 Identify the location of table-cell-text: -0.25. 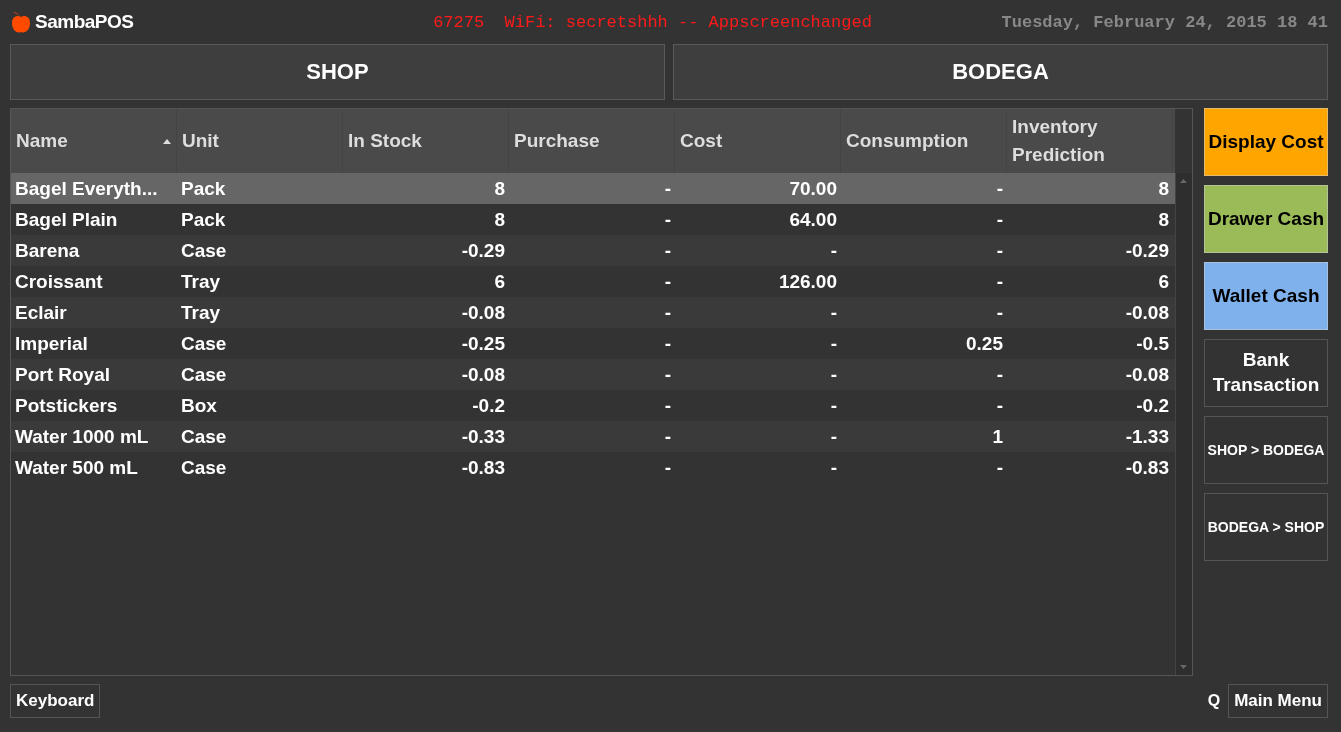
(483, 343).